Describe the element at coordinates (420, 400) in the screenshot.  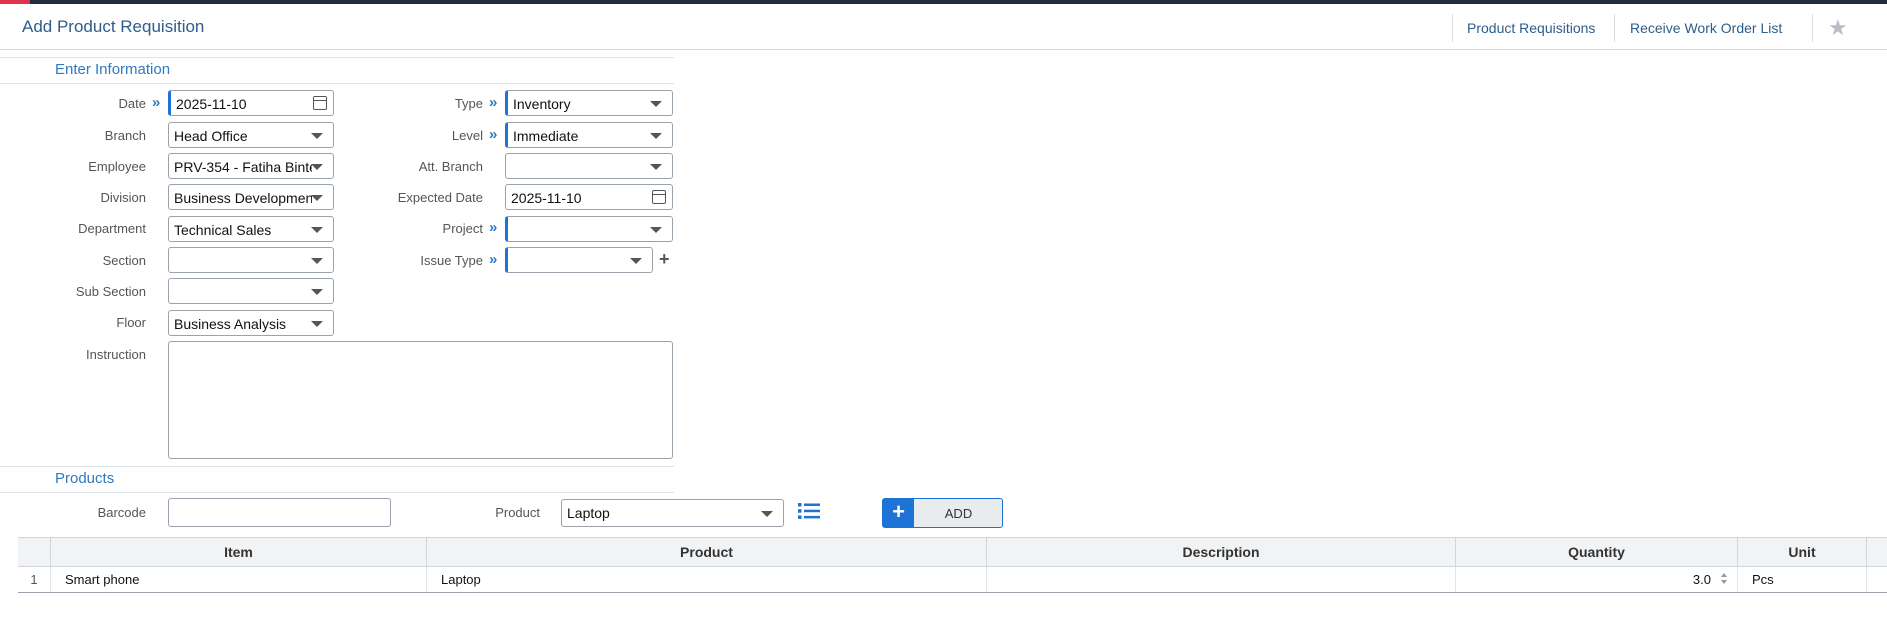
I see `instruction-textarea` at that location.